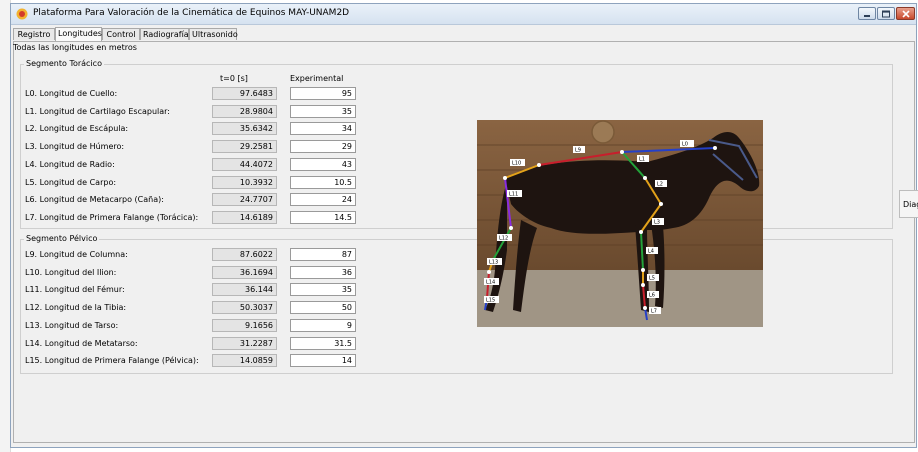 The height and width of the screenshot is (452, 918). What do you see at coordinates (490, 283) in the screenshot?
I see `diagram-label-l14: L14` at bounding box center [490, 283].